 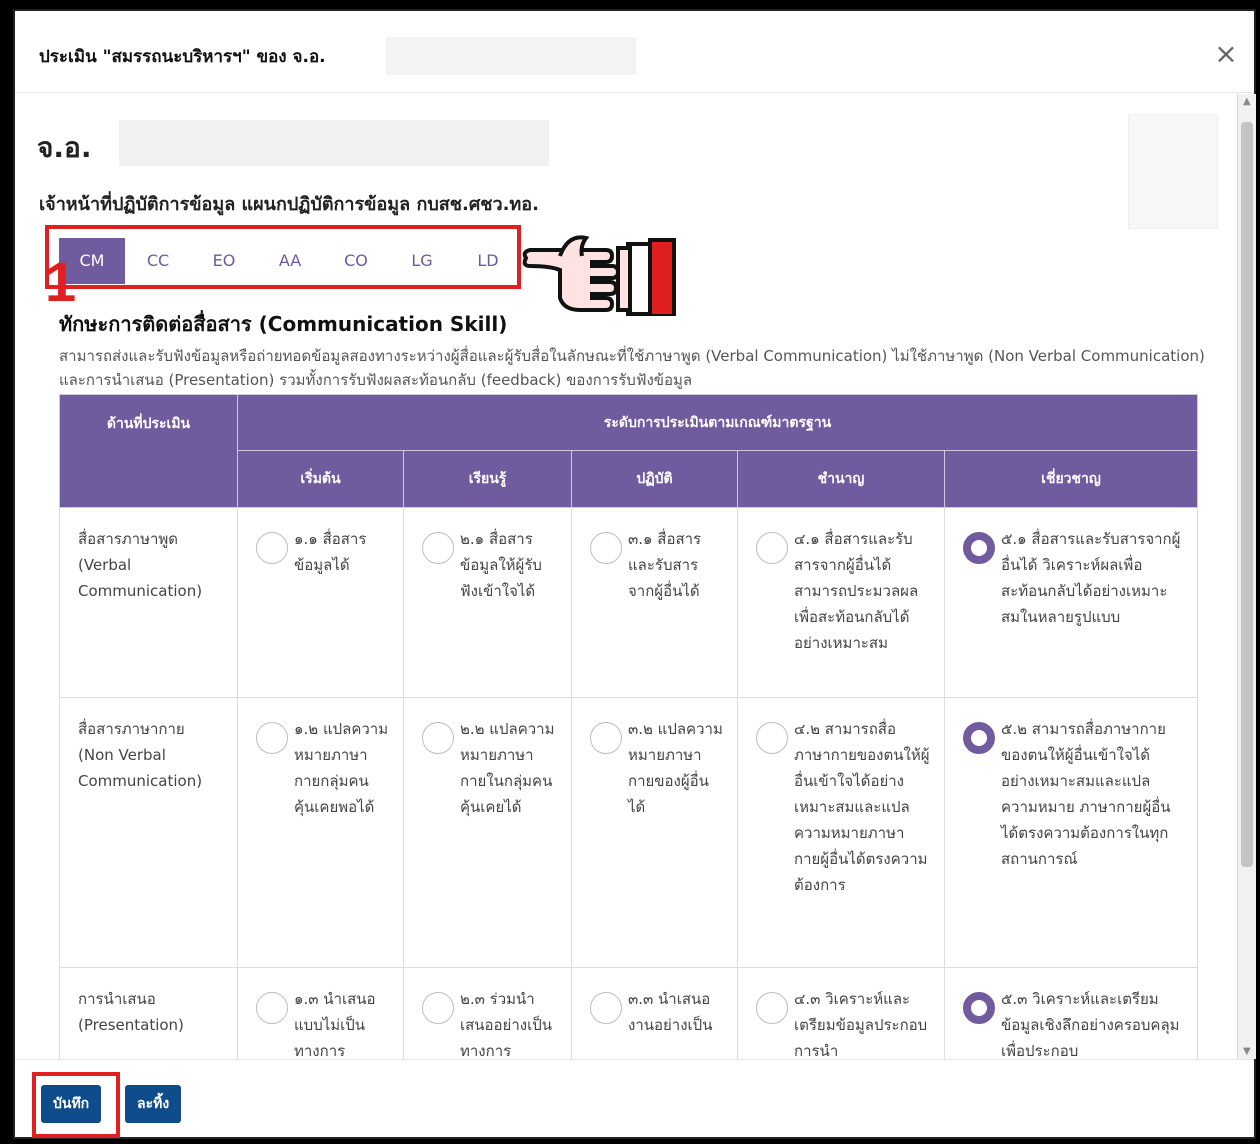 I want to click on level-option-cell: ๒.๑ สื่อสารข้อมูลให้ผู้รับฟังเข้าใจได้, so click(x=487, y=602).